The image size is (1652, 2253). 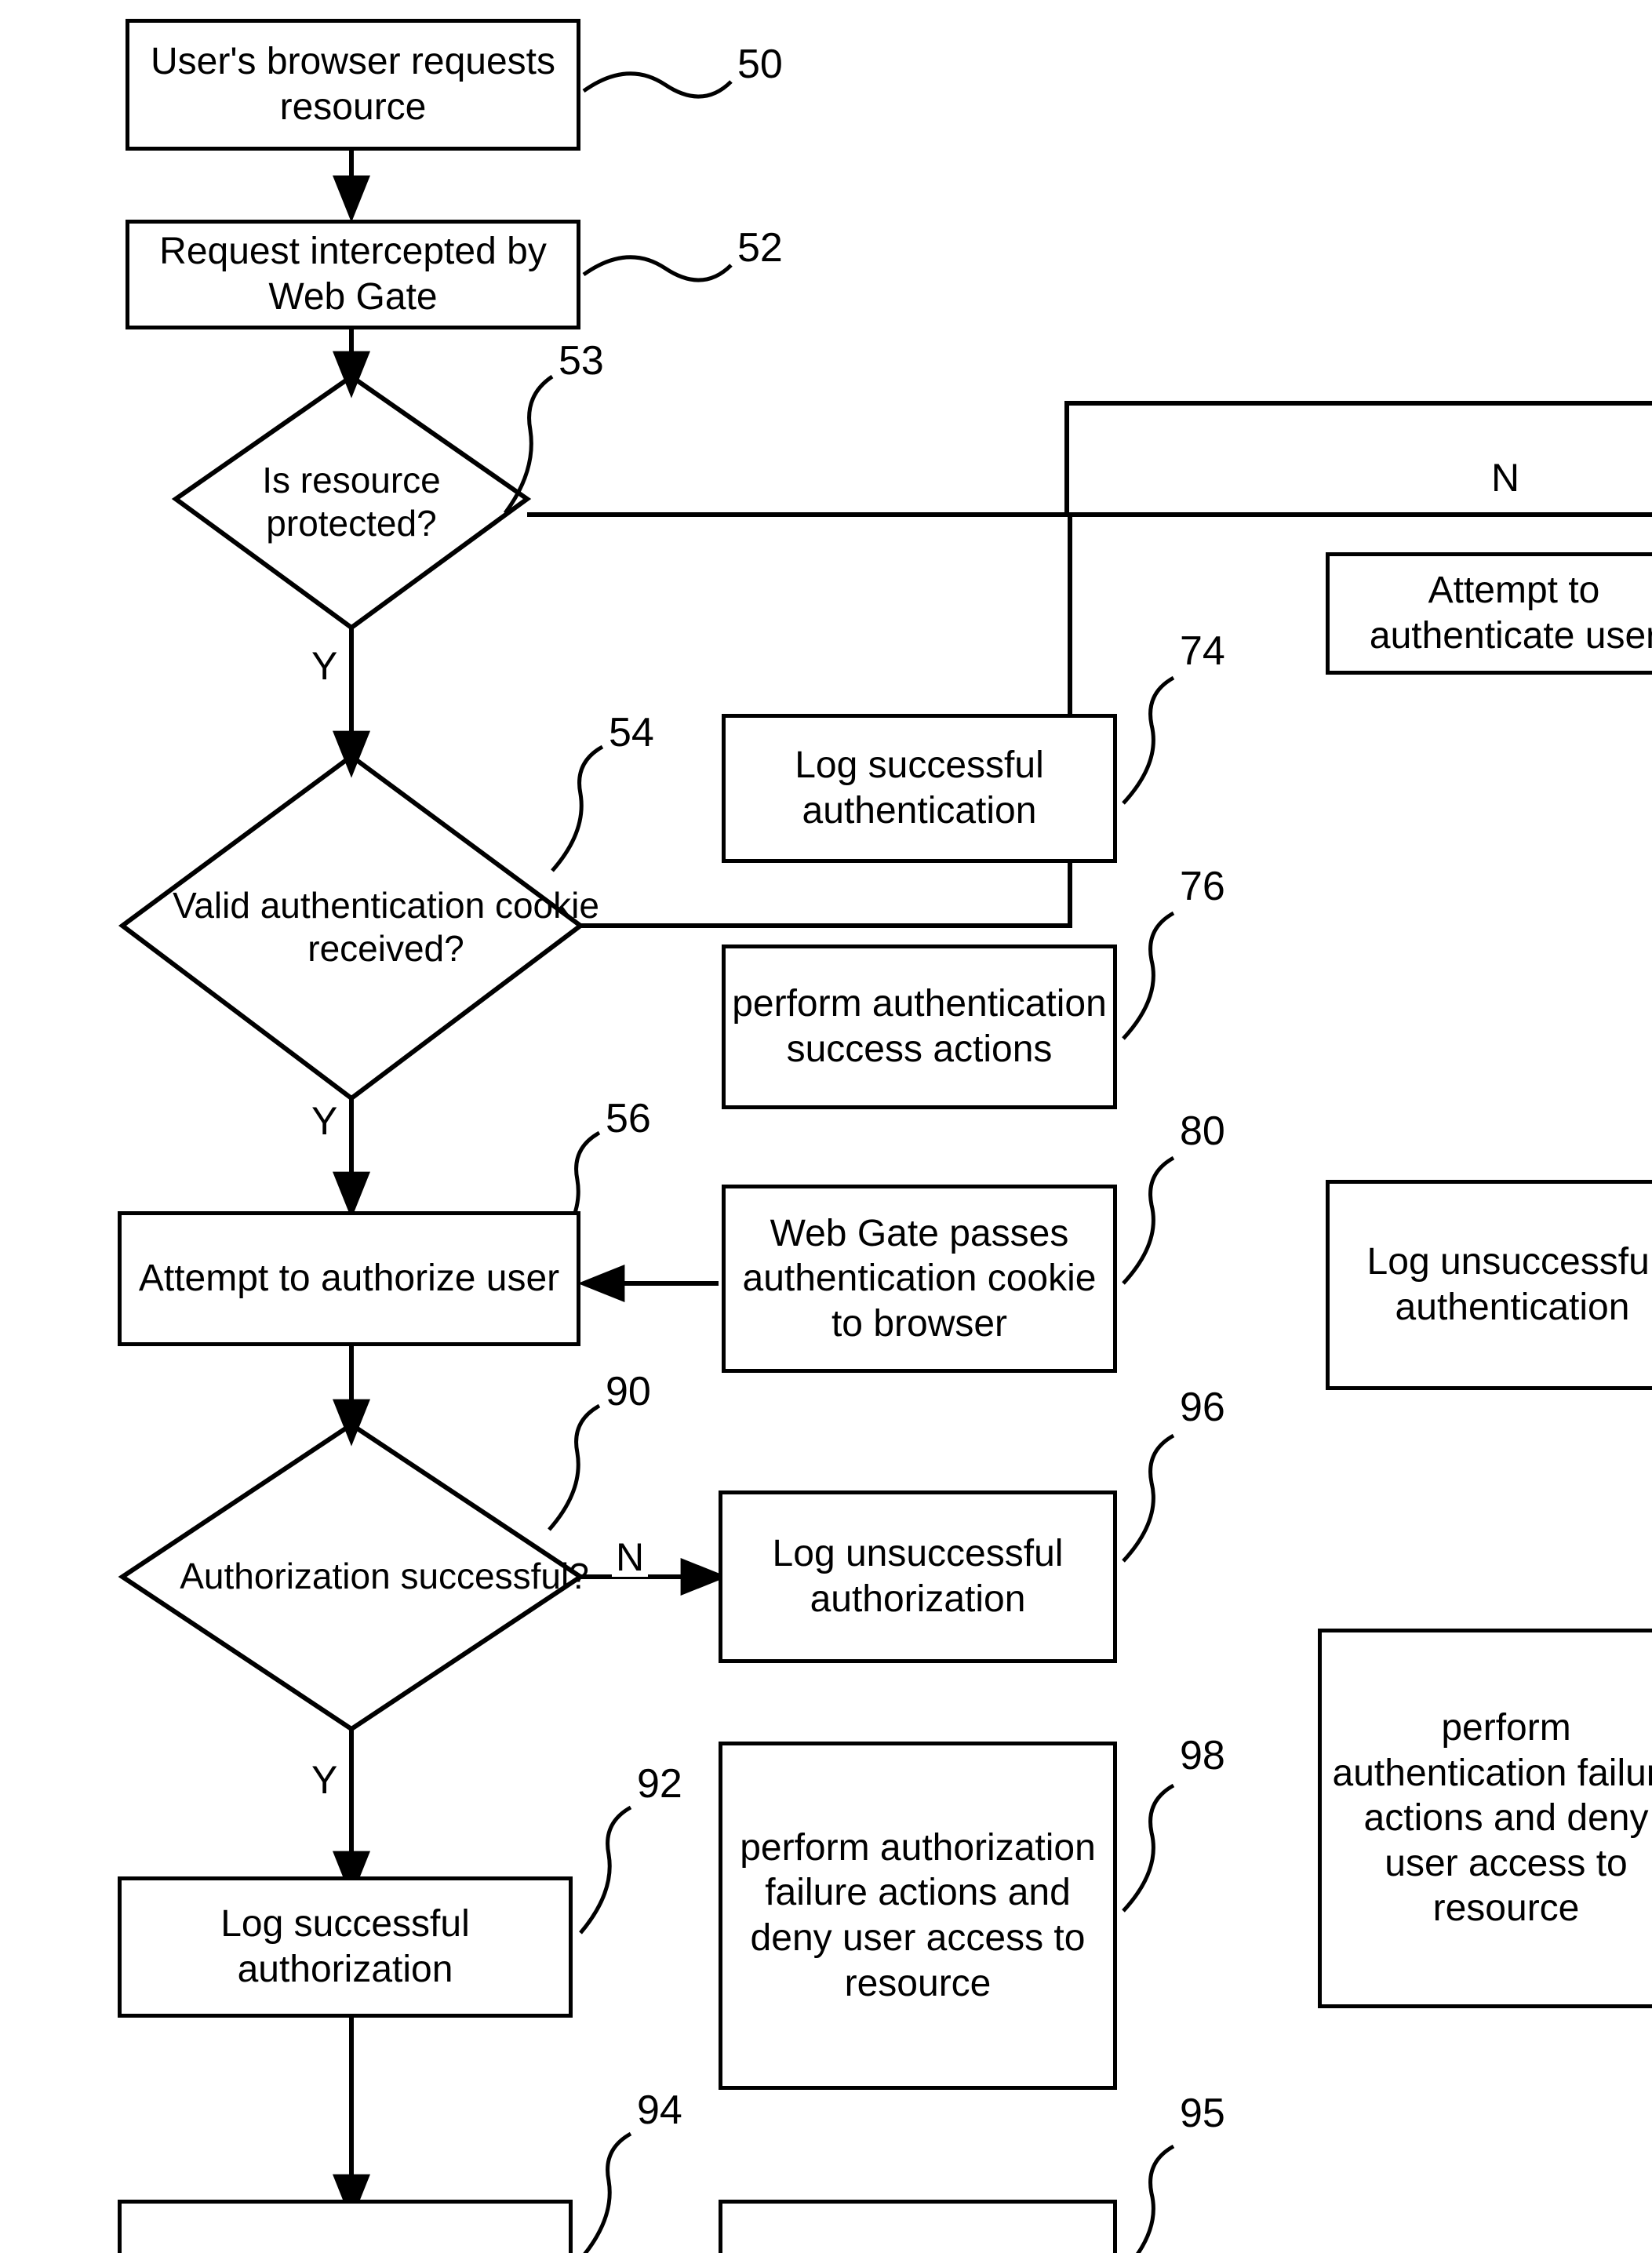 What do you see at coordinates (1203, 2113) in the screenshot?
I see `ref-95: 95` at bounding box center [1203, 2113].